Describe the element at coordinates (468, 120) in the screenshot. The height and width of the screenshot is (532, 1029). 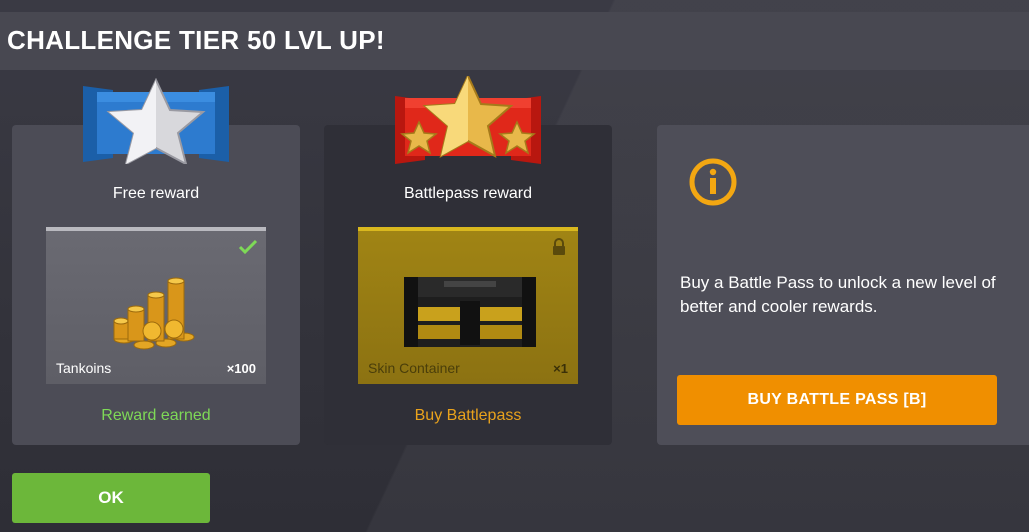
I see `gold-stars-emblem-icon` at that location.